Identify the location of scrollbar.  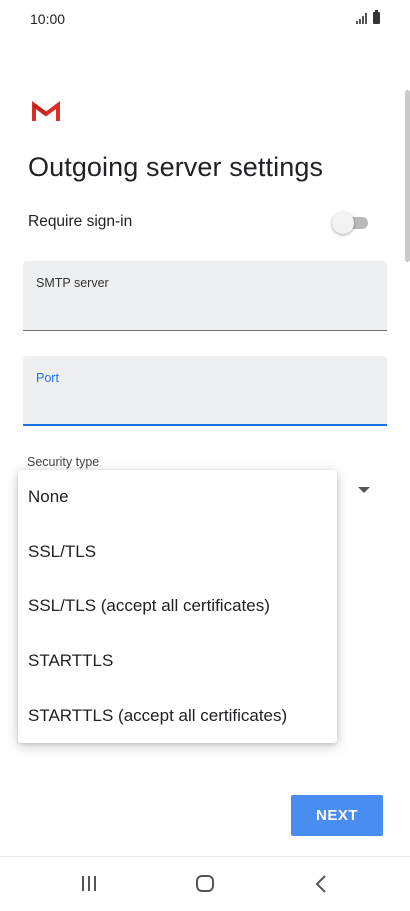
(407, 176).